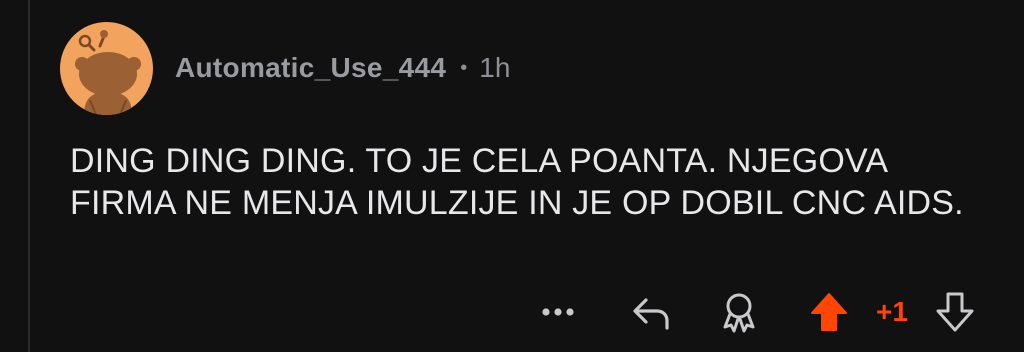 The width and height of the screenshot is (1024, 352). What do you see at coordinates (310, 68) in the screenshot?
I see `username-link: Automatic_Use_444` at bounding box center [310, 68].